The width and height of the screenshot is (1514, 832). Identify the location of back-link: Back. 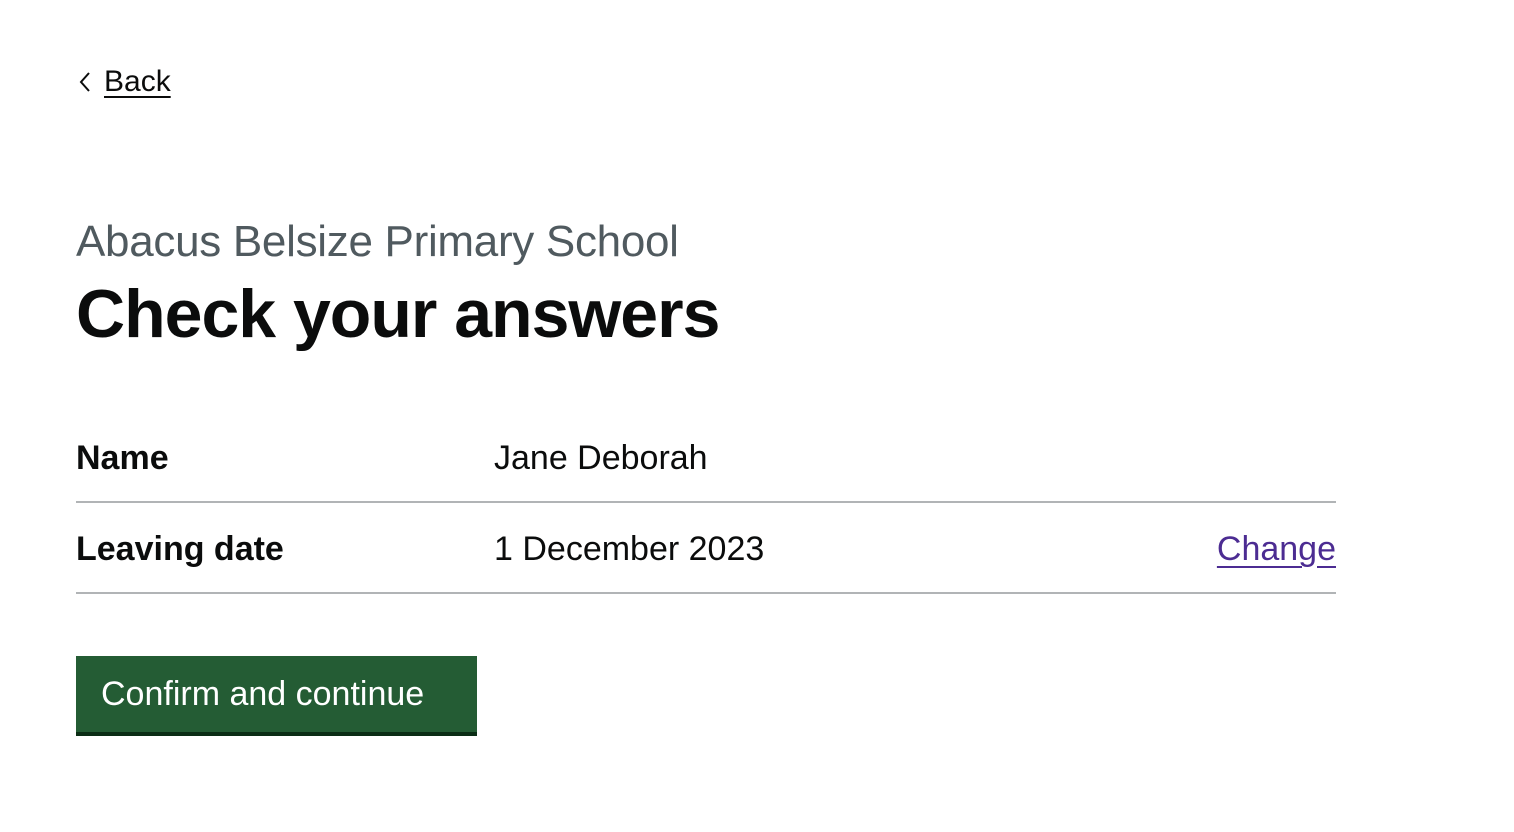
(123, 82).